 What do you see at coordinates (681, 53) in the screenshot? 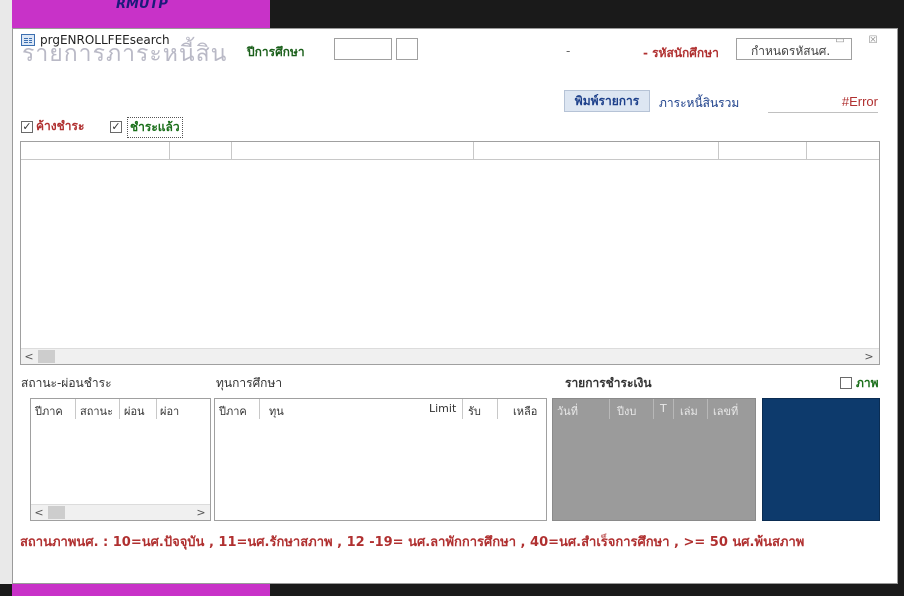
I see `student-id-label: - รหัสนักศึกษา` at bounding box center [681, 53].